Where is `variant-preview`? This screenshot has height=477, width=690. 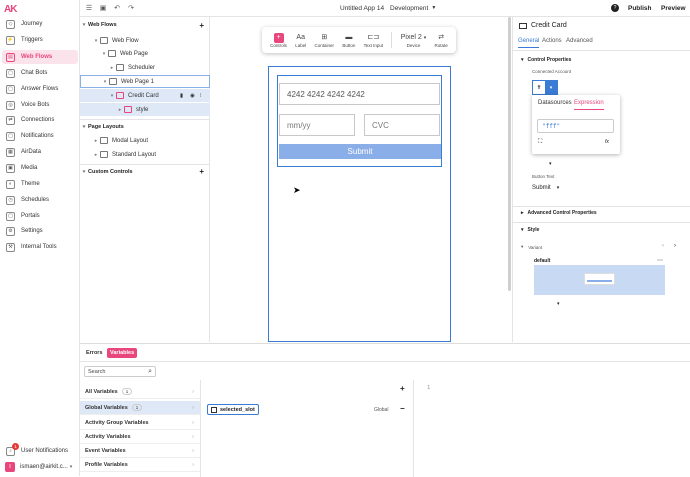 variant-preview is located at coordinates (599, 280).